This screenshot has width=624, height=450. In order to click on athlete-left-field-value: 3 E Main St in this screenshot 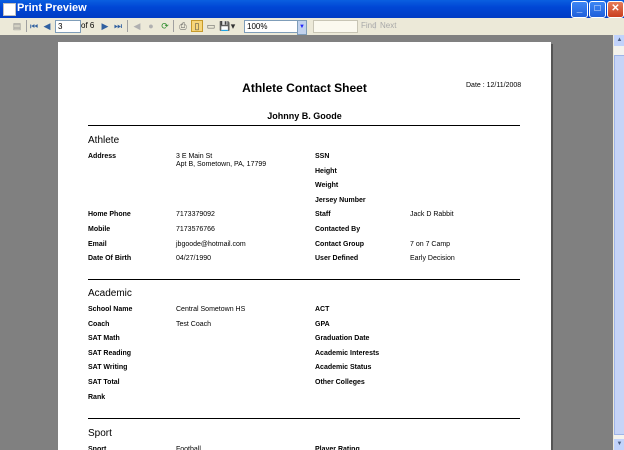, I will do `click(194, 156)`.